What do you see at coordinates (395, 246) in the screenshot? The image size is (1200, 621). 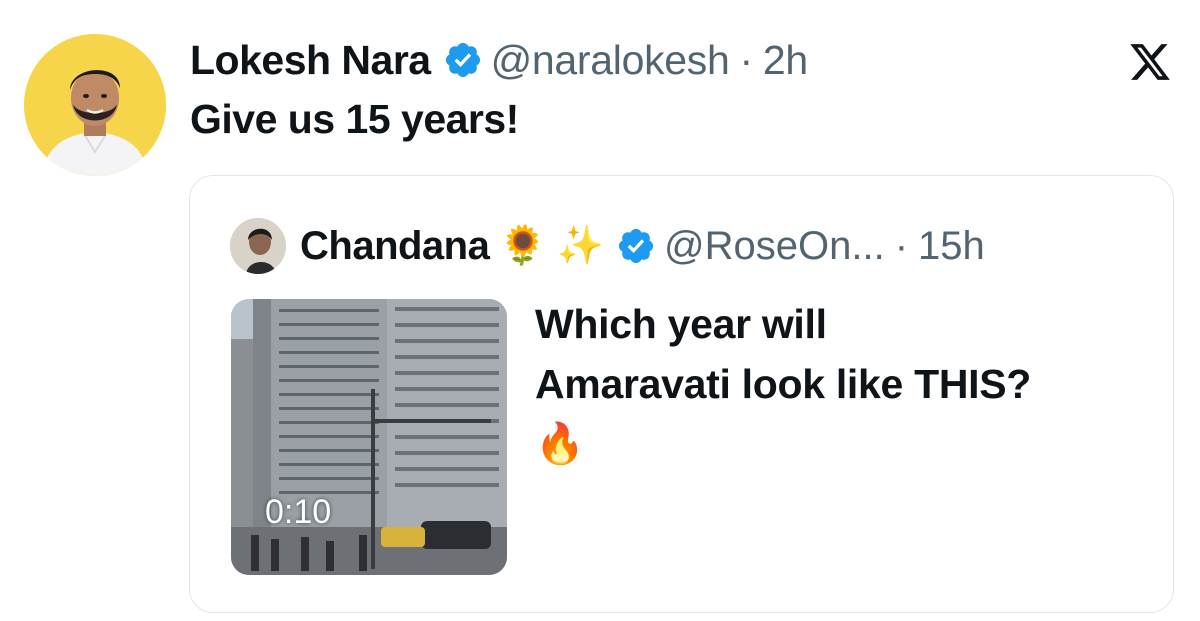 I see `quoted-author-name: Chandana` at bounding box center [395, 246].